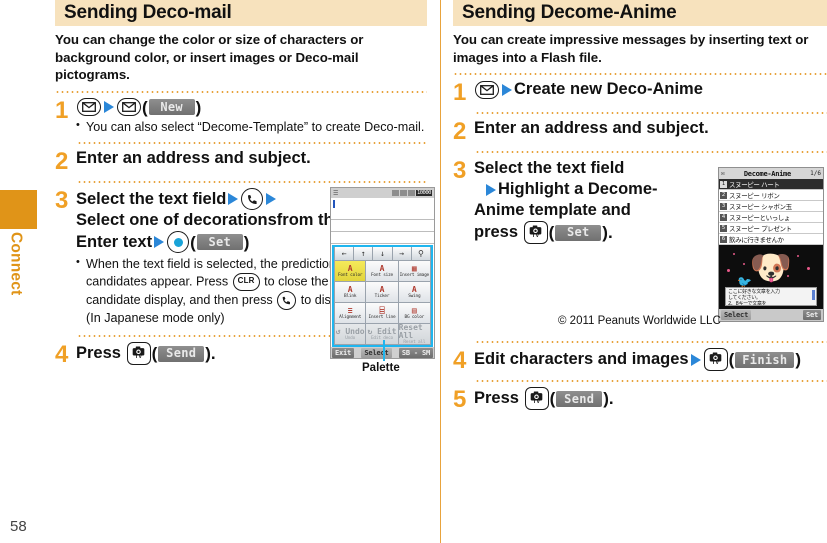 The height and width of the screenshot is (543, 827). I want to click on step-number: 5, so click(460, 400).